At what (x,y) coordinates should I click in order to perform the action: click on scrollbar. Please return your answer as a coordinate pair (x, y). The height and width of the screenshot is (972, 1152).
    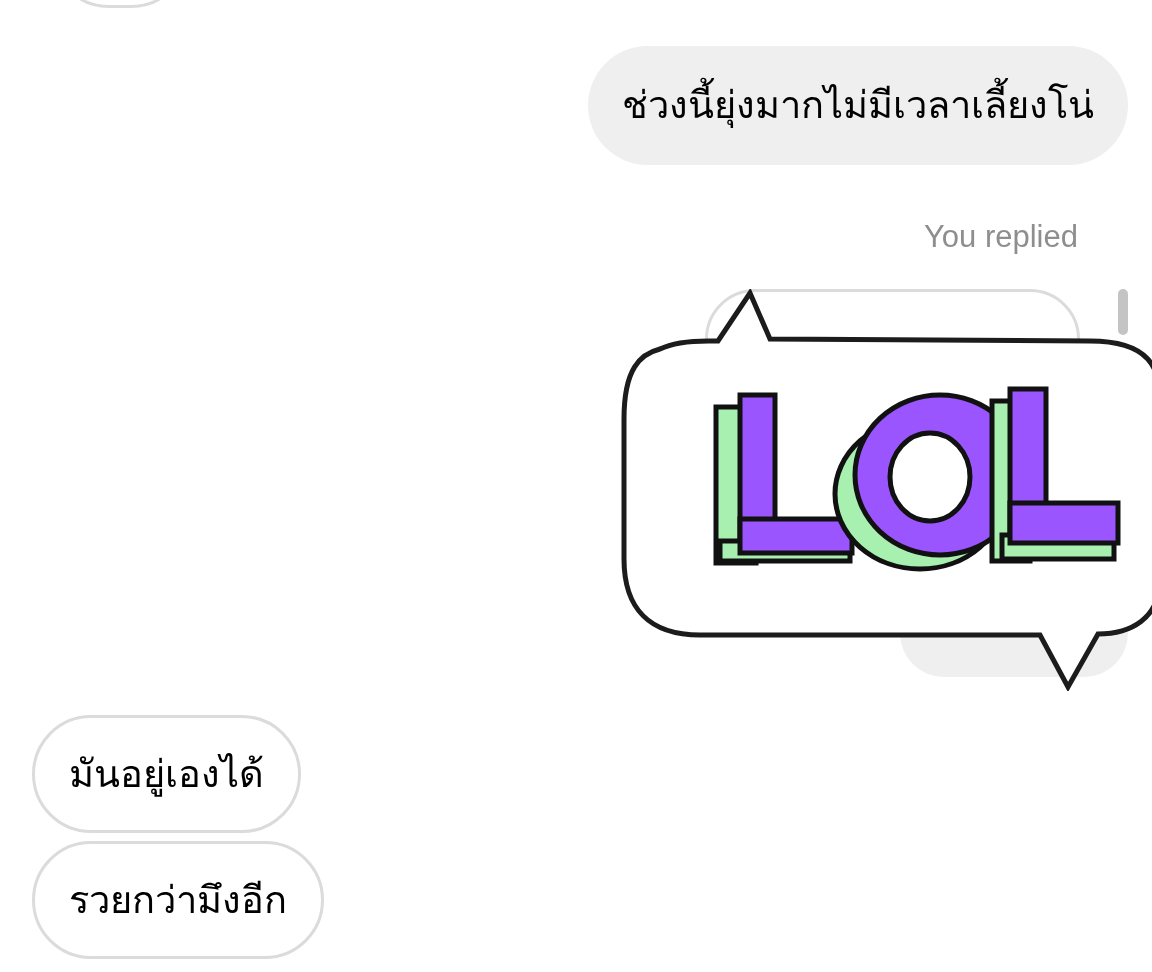
    Looking at the image, I should click on (1123, 312).